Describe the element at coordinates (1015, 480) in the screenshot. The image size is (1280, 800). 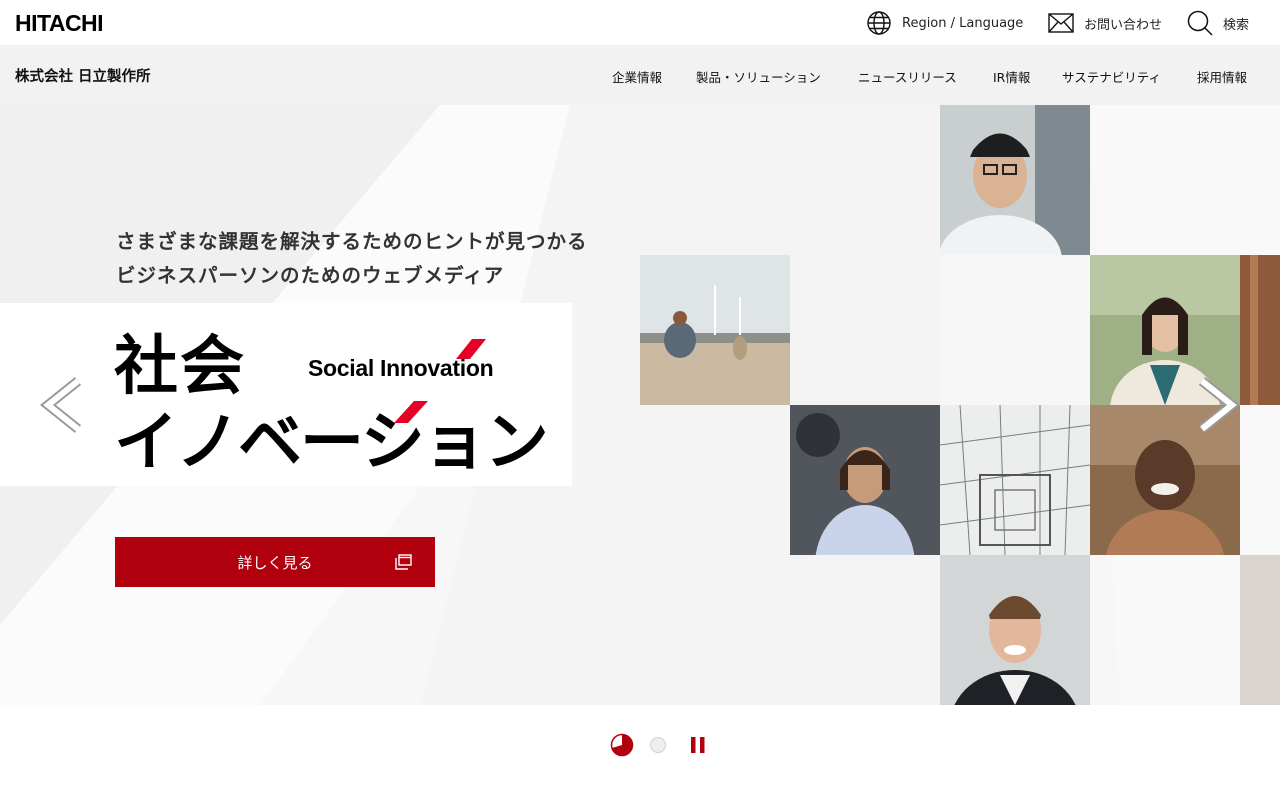
I see `photo-tile-server-structure` at that location.